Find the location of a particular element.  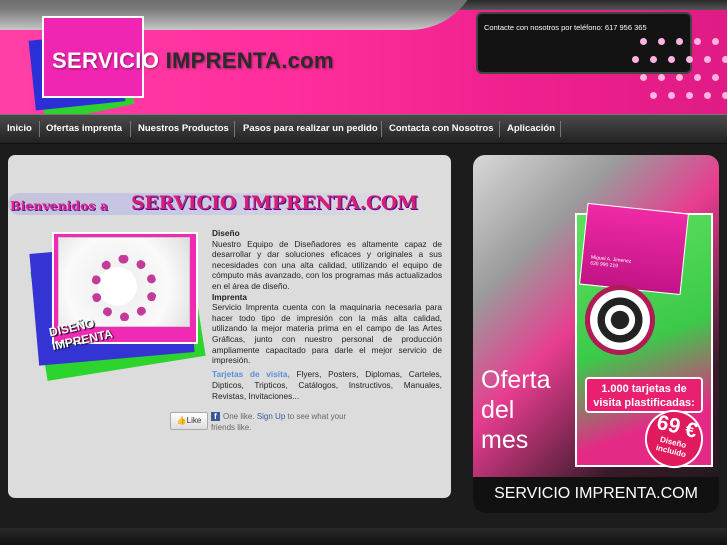

facebook-signup-link: Sign Up is located at coordinates (271, 416).